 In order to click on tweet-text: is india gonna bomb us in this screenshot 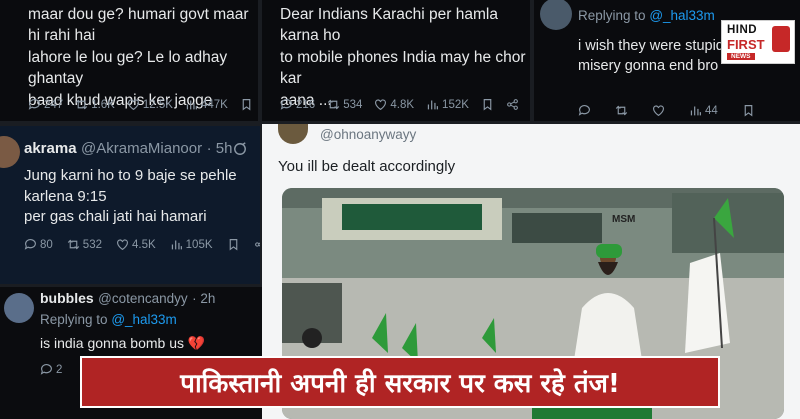, I will do `click(112, 343)`.